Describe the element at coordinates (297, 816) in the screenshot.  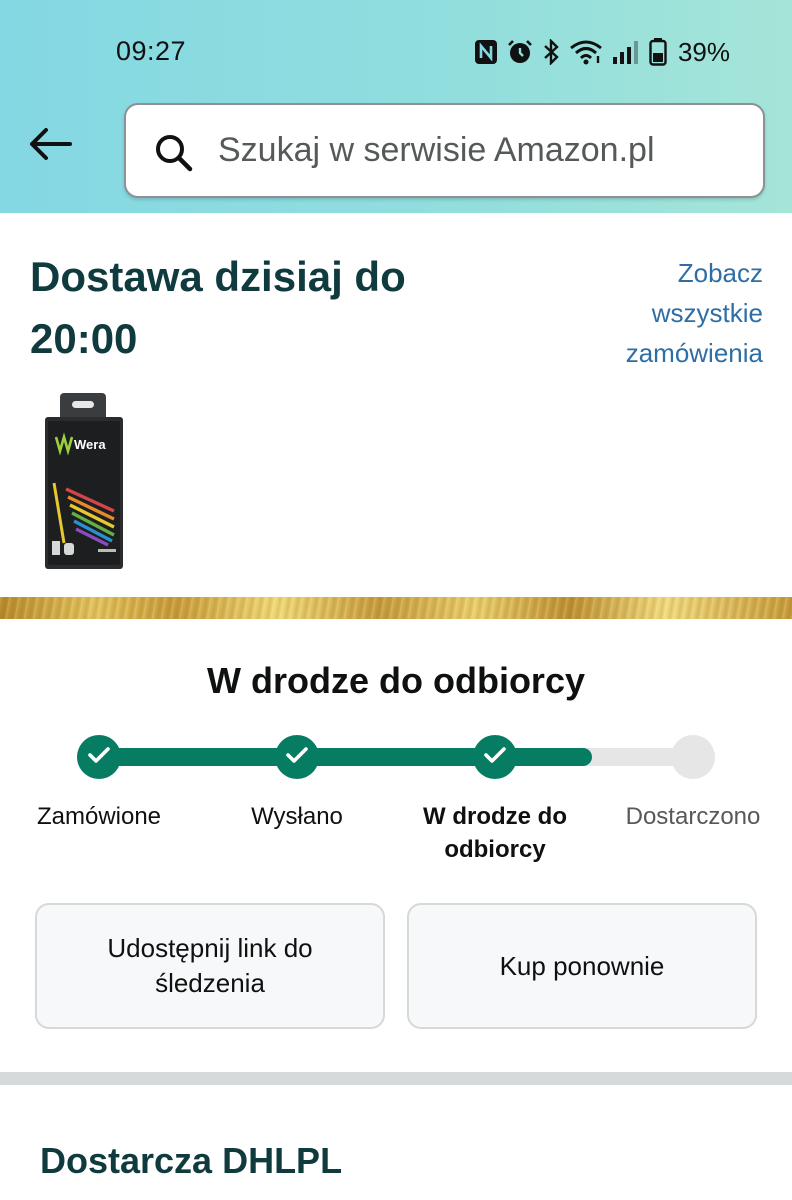
I see `step-label-shipped: Wysłano` at that location.